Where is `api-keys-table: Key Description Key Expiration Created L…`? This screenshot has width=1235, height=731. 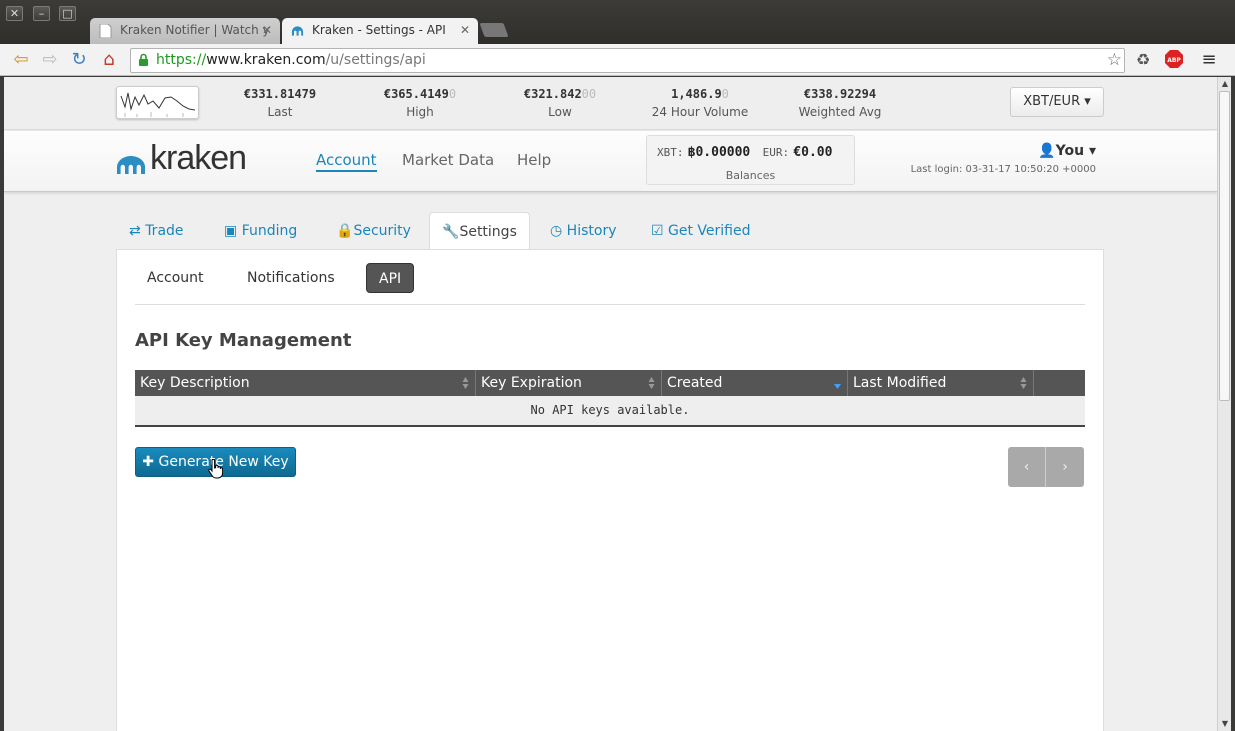
api-keys-table: Key Description Key Expiration Created L… is located at coordinates (610, 398).